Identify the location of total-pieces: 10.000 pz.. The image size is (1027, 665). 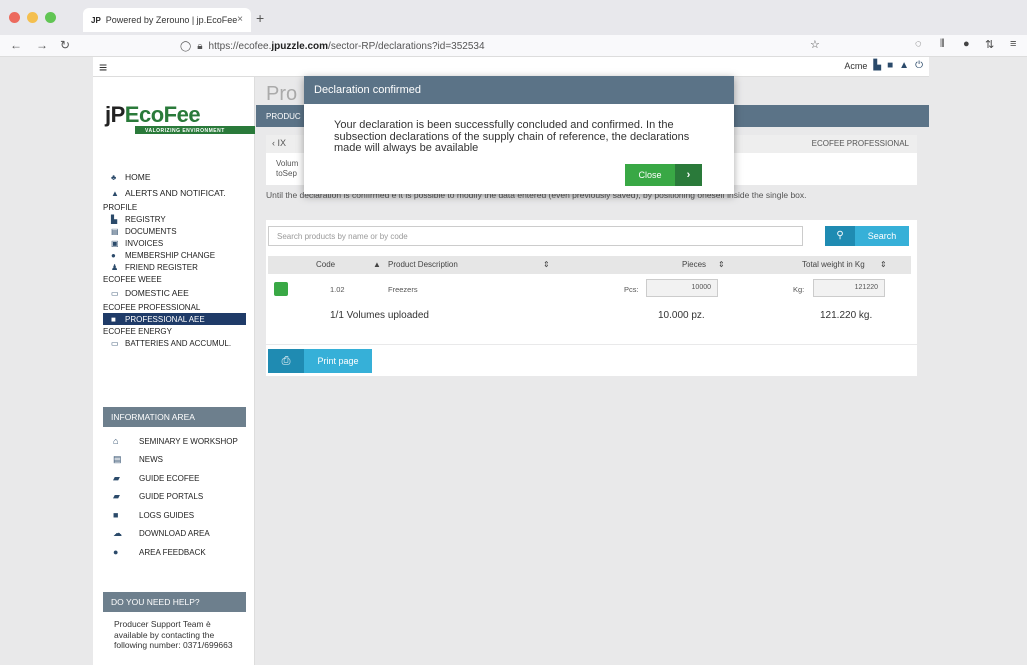
(681, 315).